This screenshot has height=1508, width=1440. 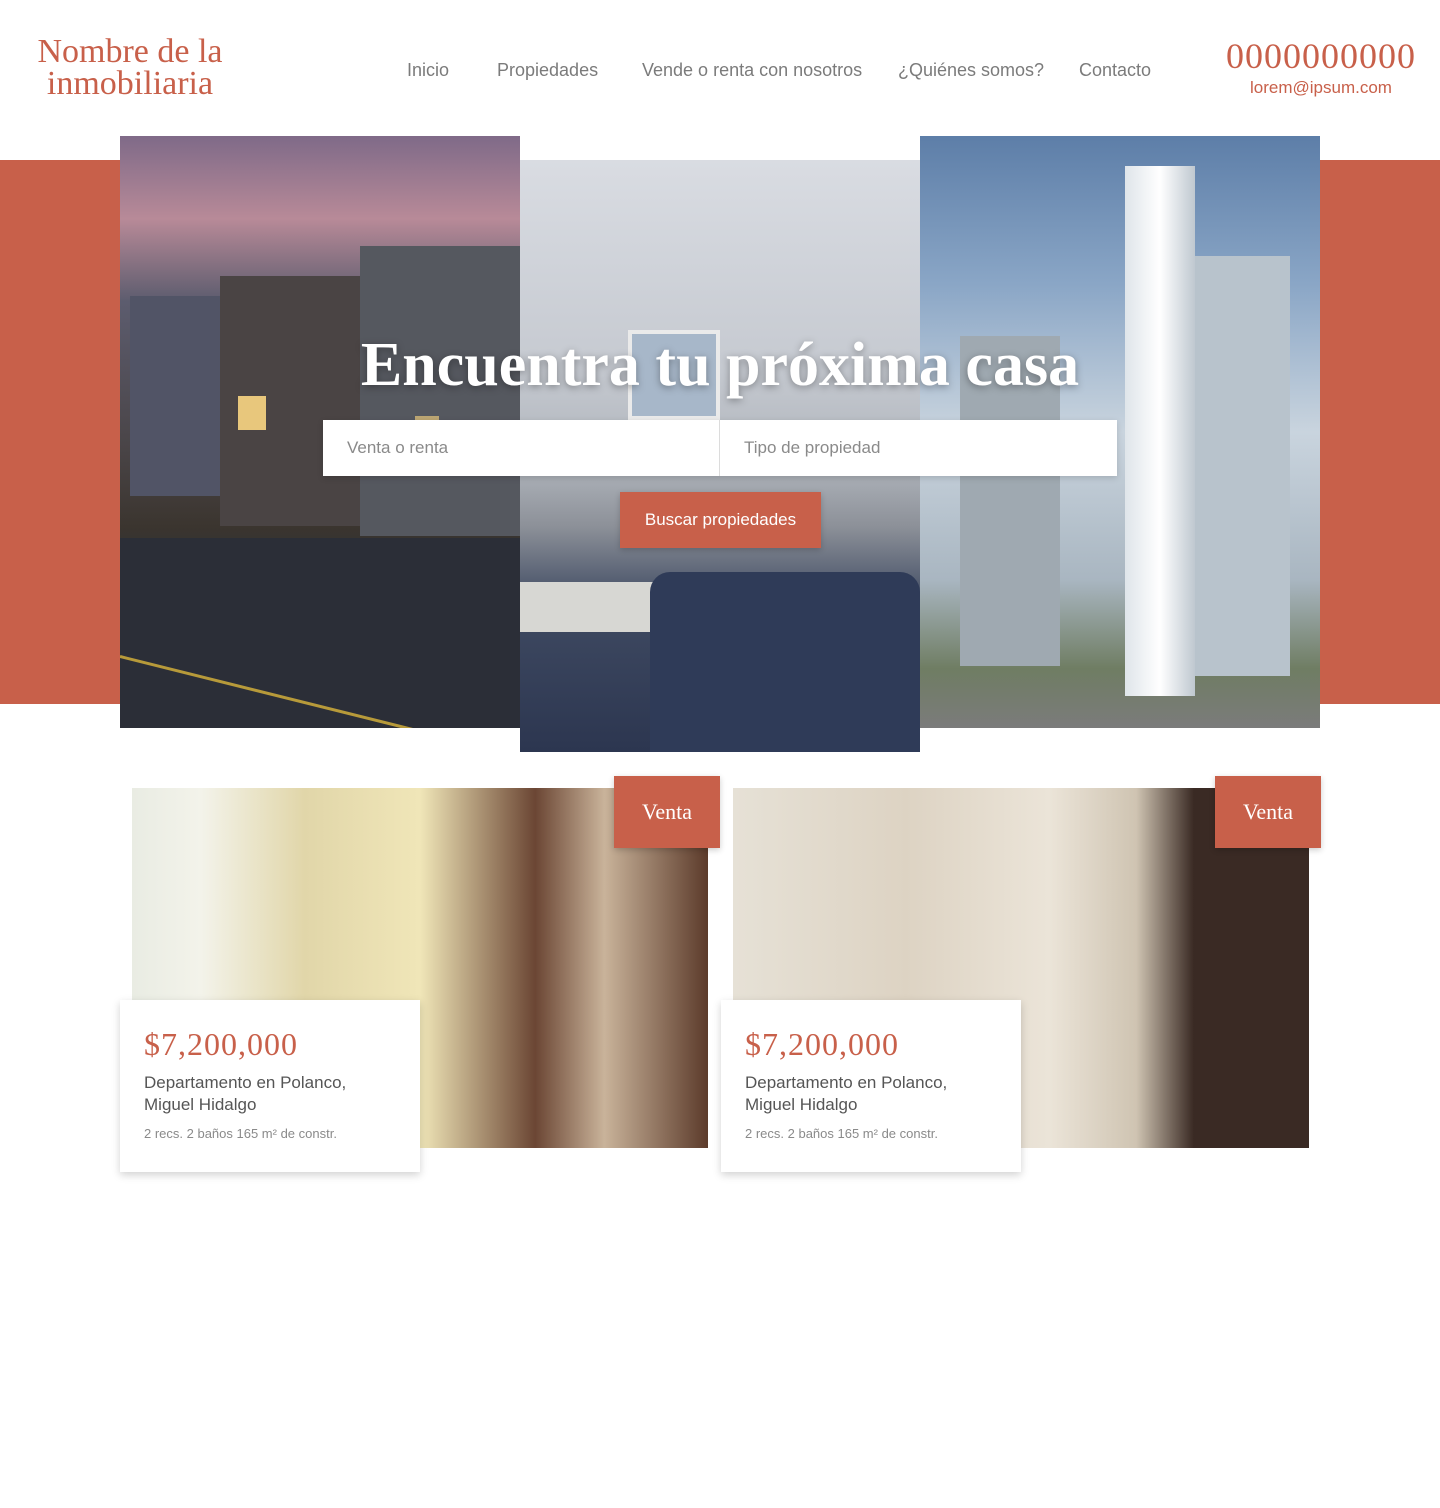 What do you see at coordinates (971, 70) in the screenshot?
I see `nav-item-quienes-somos: ¿Quiénes somos?` at bounding box center [971, 70].